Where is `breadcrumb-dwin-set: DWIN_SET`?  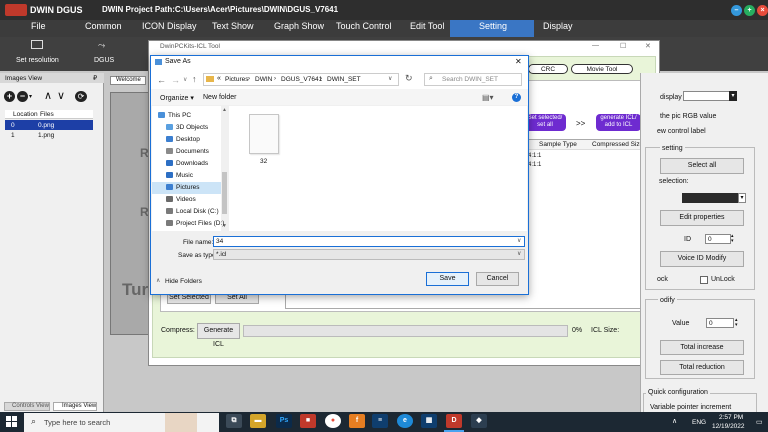
breadcrumb-dwin-set: DWIN_SET is located at coordinates (344, 79).